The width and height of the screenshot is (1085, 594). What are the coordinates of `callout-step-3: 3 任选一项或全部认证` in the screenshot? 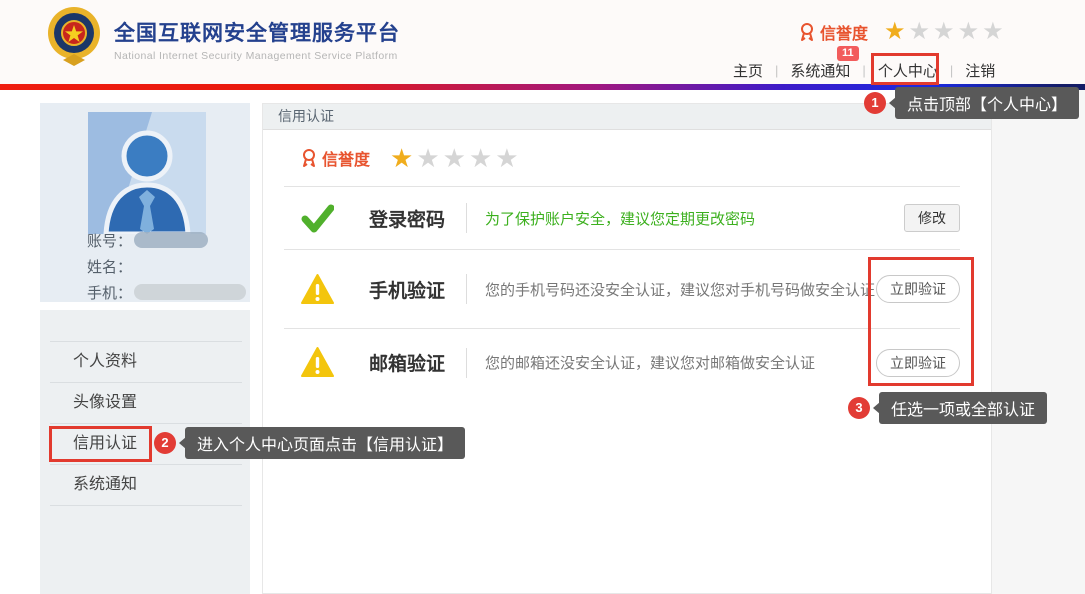 It's located at (948, 408).